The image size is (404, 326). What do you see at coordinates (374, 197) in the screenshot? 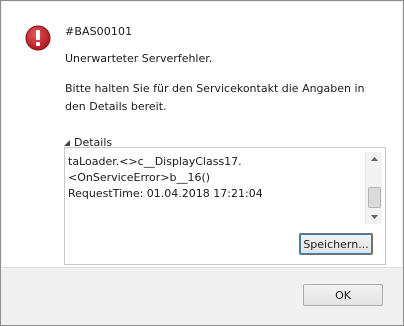
I see `scrollbar-thumb` at bounding box center [374, 197].